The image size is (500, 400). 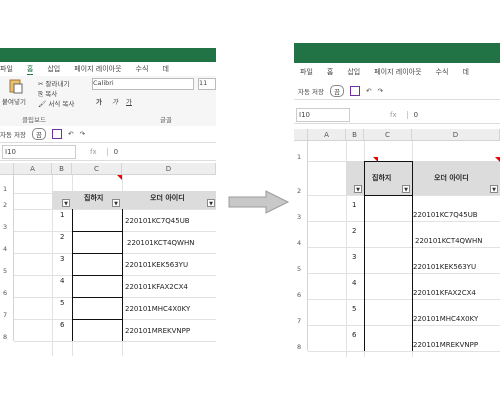 What do you see at coordinates (99, 101) in the screenshot?
I see `bold-button: 가` at bounding box center [99, 101].